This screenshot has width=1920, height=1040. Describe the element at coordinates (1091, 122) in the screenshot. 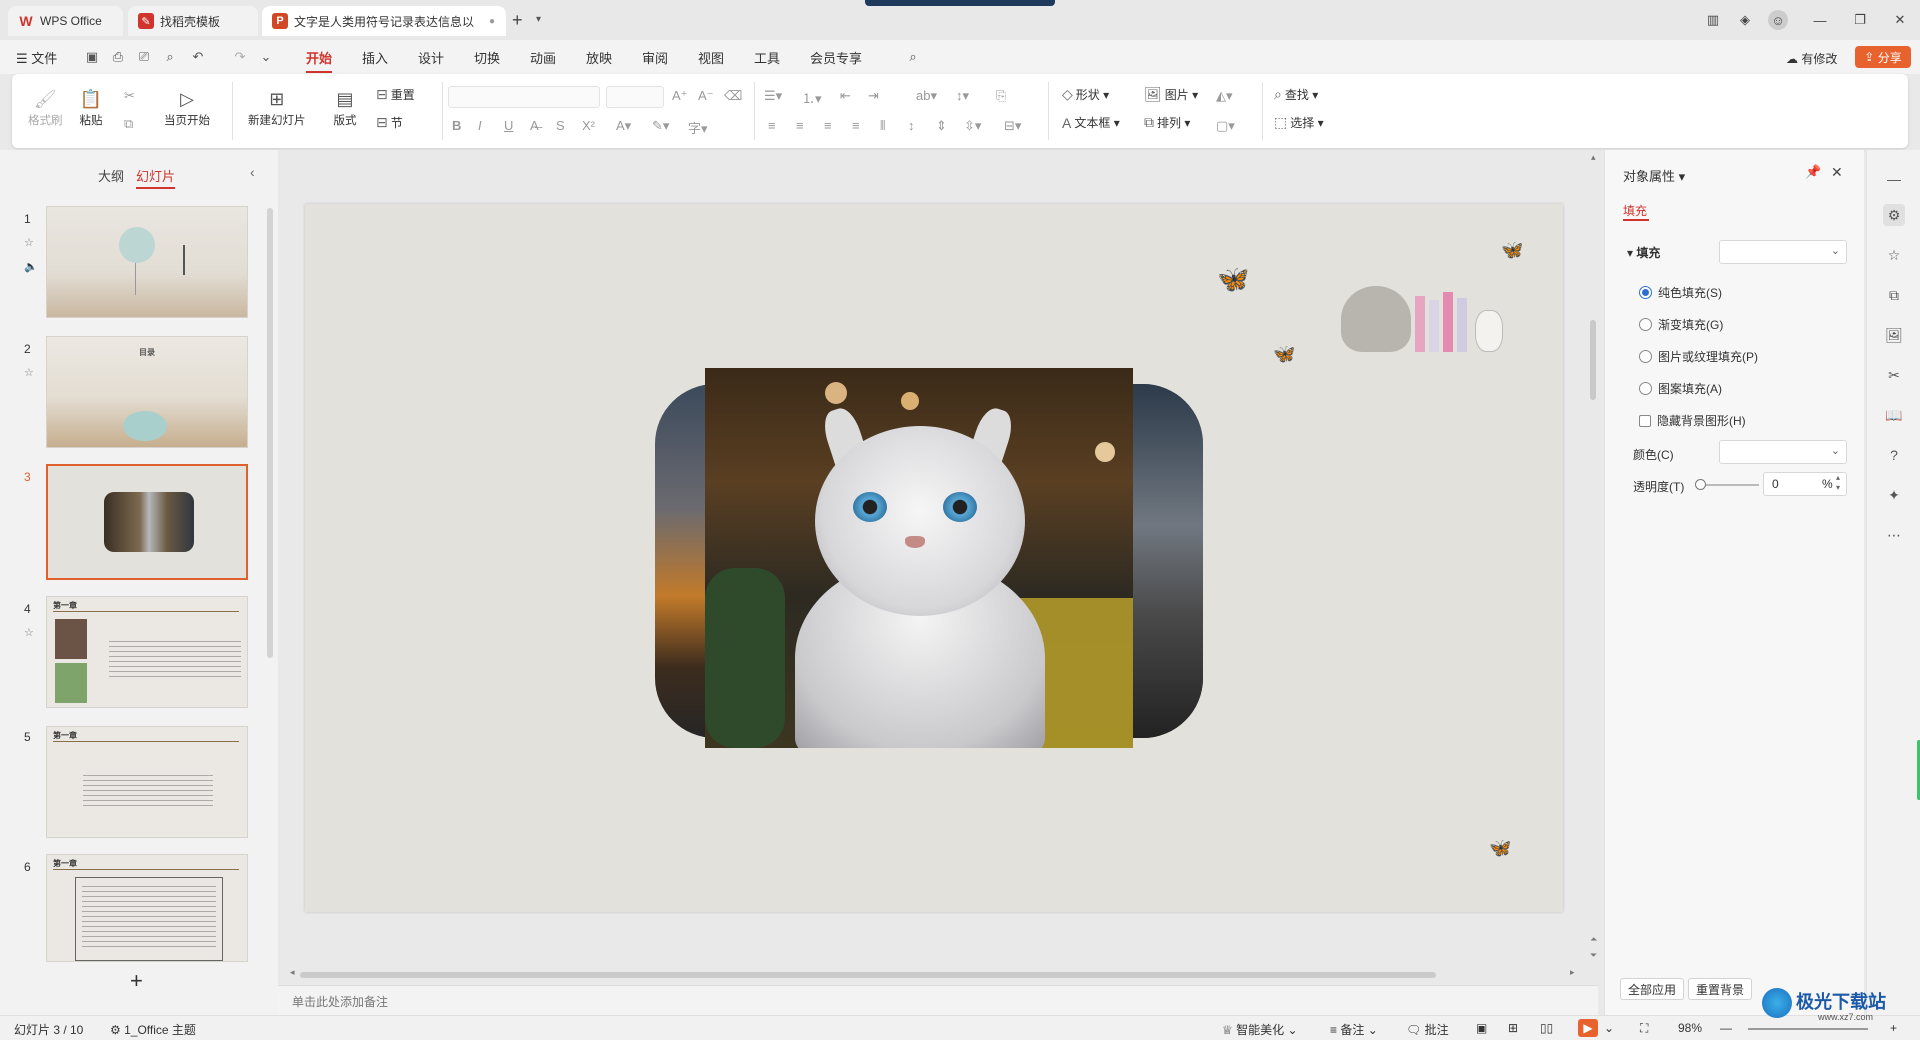

I see `textbox-button: A 文本框 ▾` at that location.